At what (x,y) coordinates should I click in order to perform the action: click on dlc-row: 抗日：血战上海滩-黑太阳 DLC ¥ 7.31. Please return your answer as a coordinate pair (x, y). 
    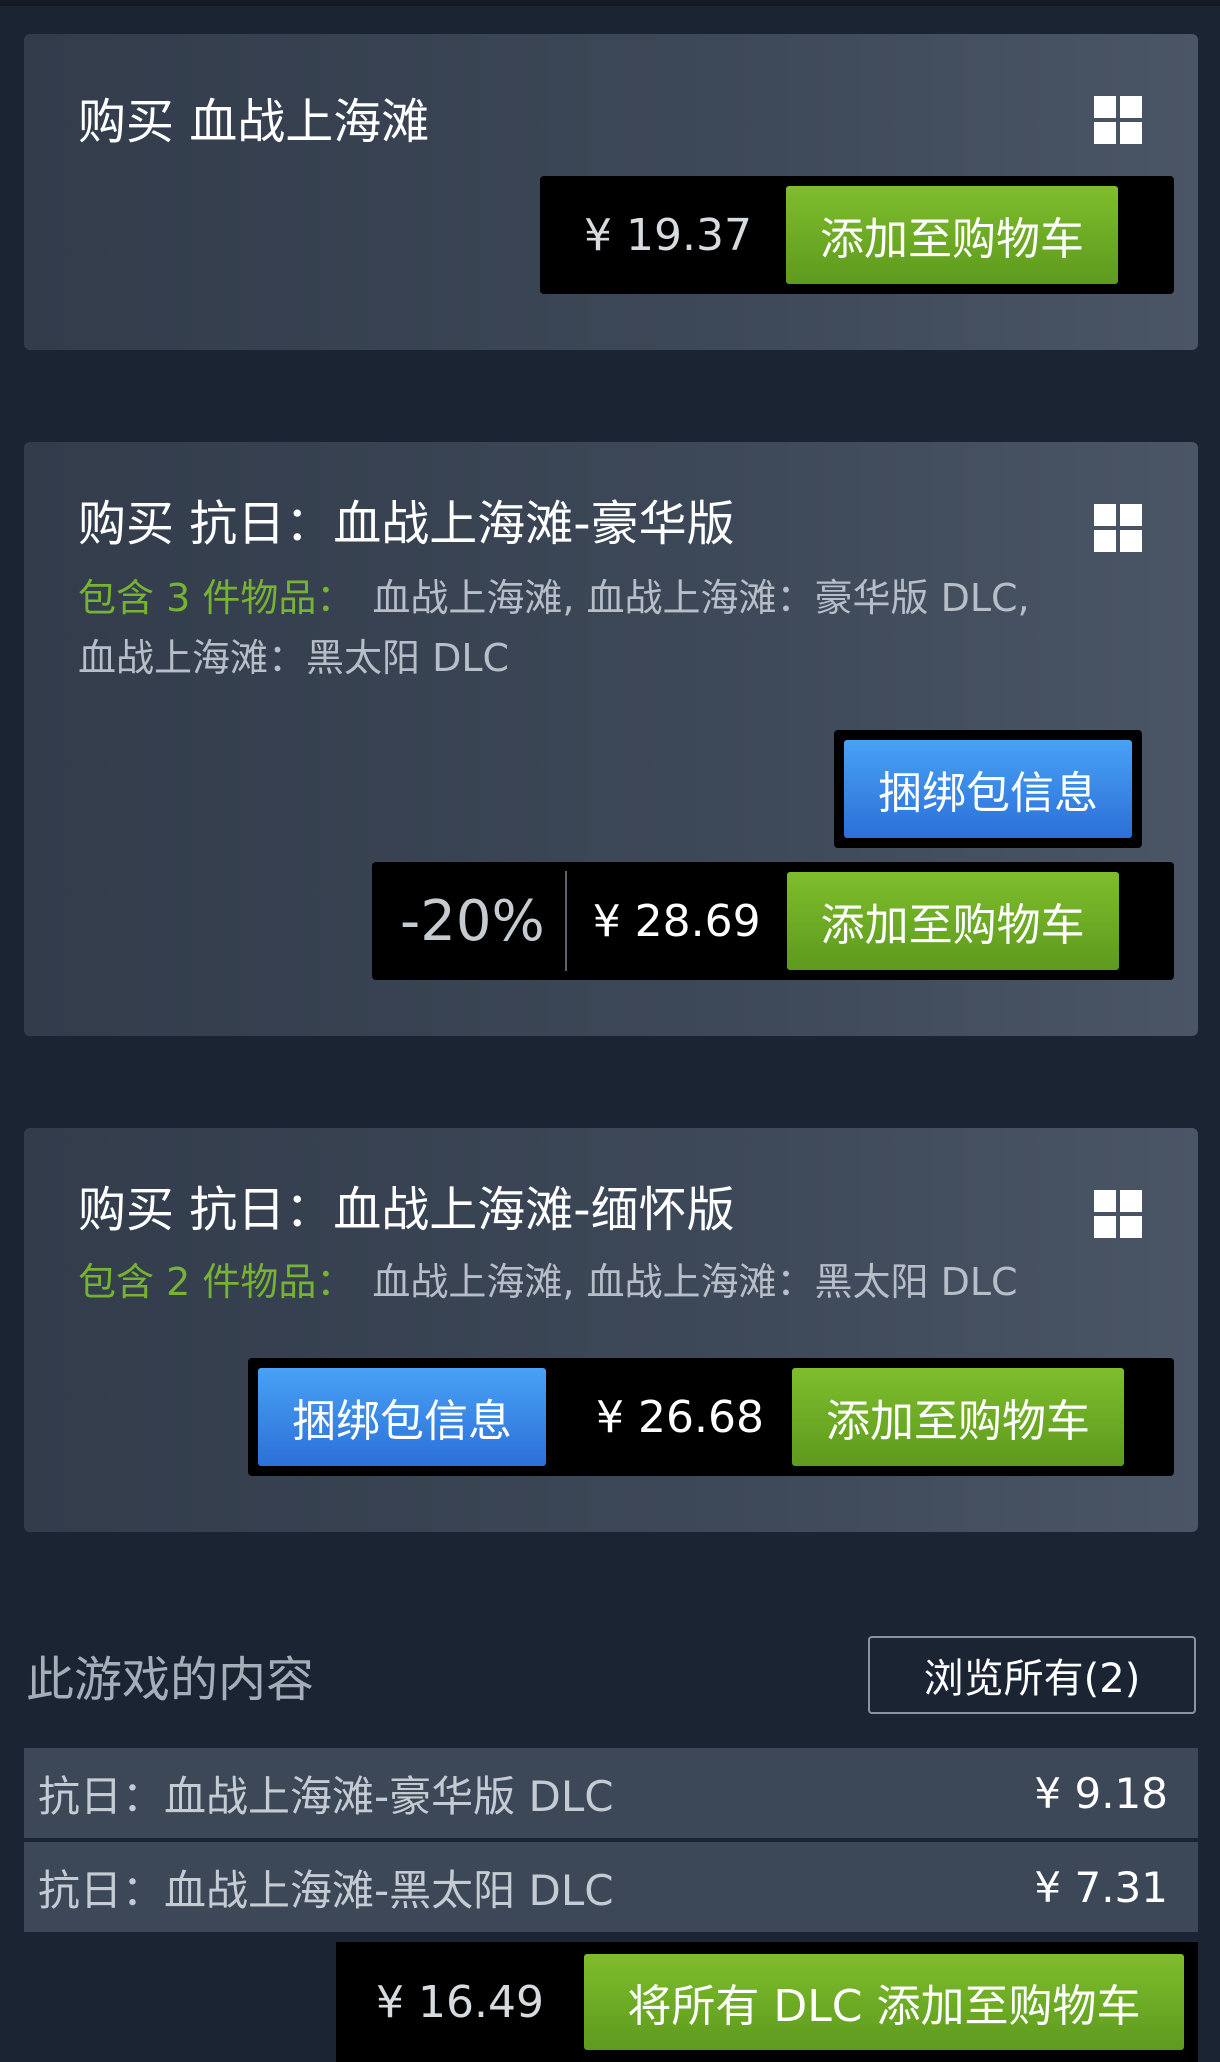
    Looking at the image, I should click on (611, 1887).